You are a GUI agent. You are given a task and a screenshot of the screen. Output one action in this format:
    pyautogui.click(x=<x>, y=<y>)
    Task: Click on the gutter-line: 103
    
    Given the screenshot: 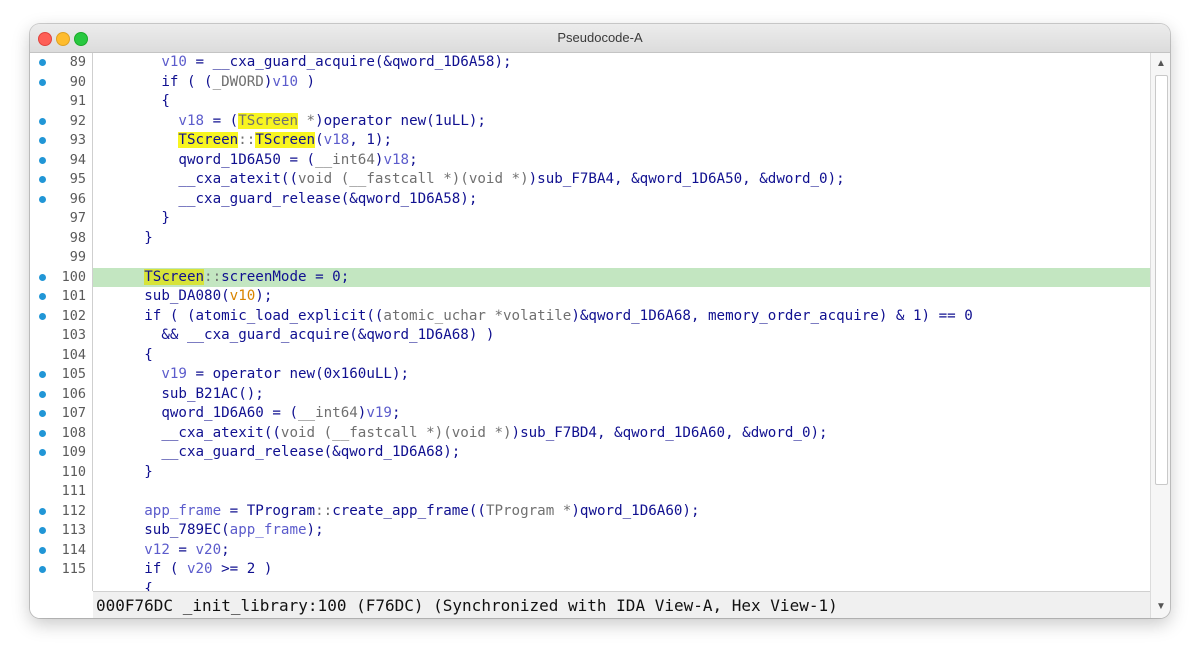 What is the action you would take?
    pyautogui.click(x=61, y=336)
    